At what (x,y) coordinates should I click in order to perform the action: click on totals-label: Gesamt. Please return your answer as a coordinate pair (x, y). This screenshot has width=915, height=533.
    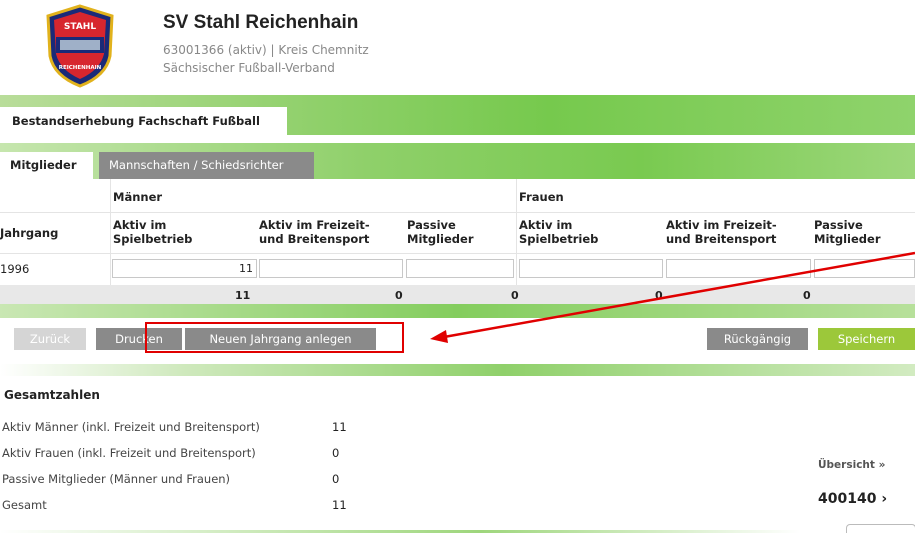
    Looking at the image, I should click on (24, 505).